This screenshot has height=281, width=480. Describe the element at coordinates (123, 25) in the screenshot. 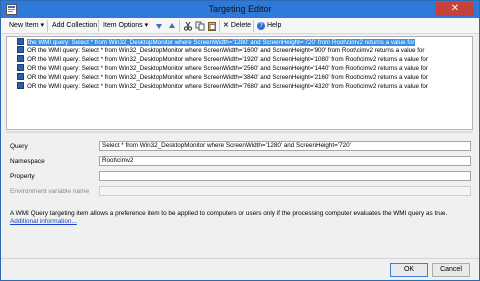

I see `item-options-label: Item Options` at that location.